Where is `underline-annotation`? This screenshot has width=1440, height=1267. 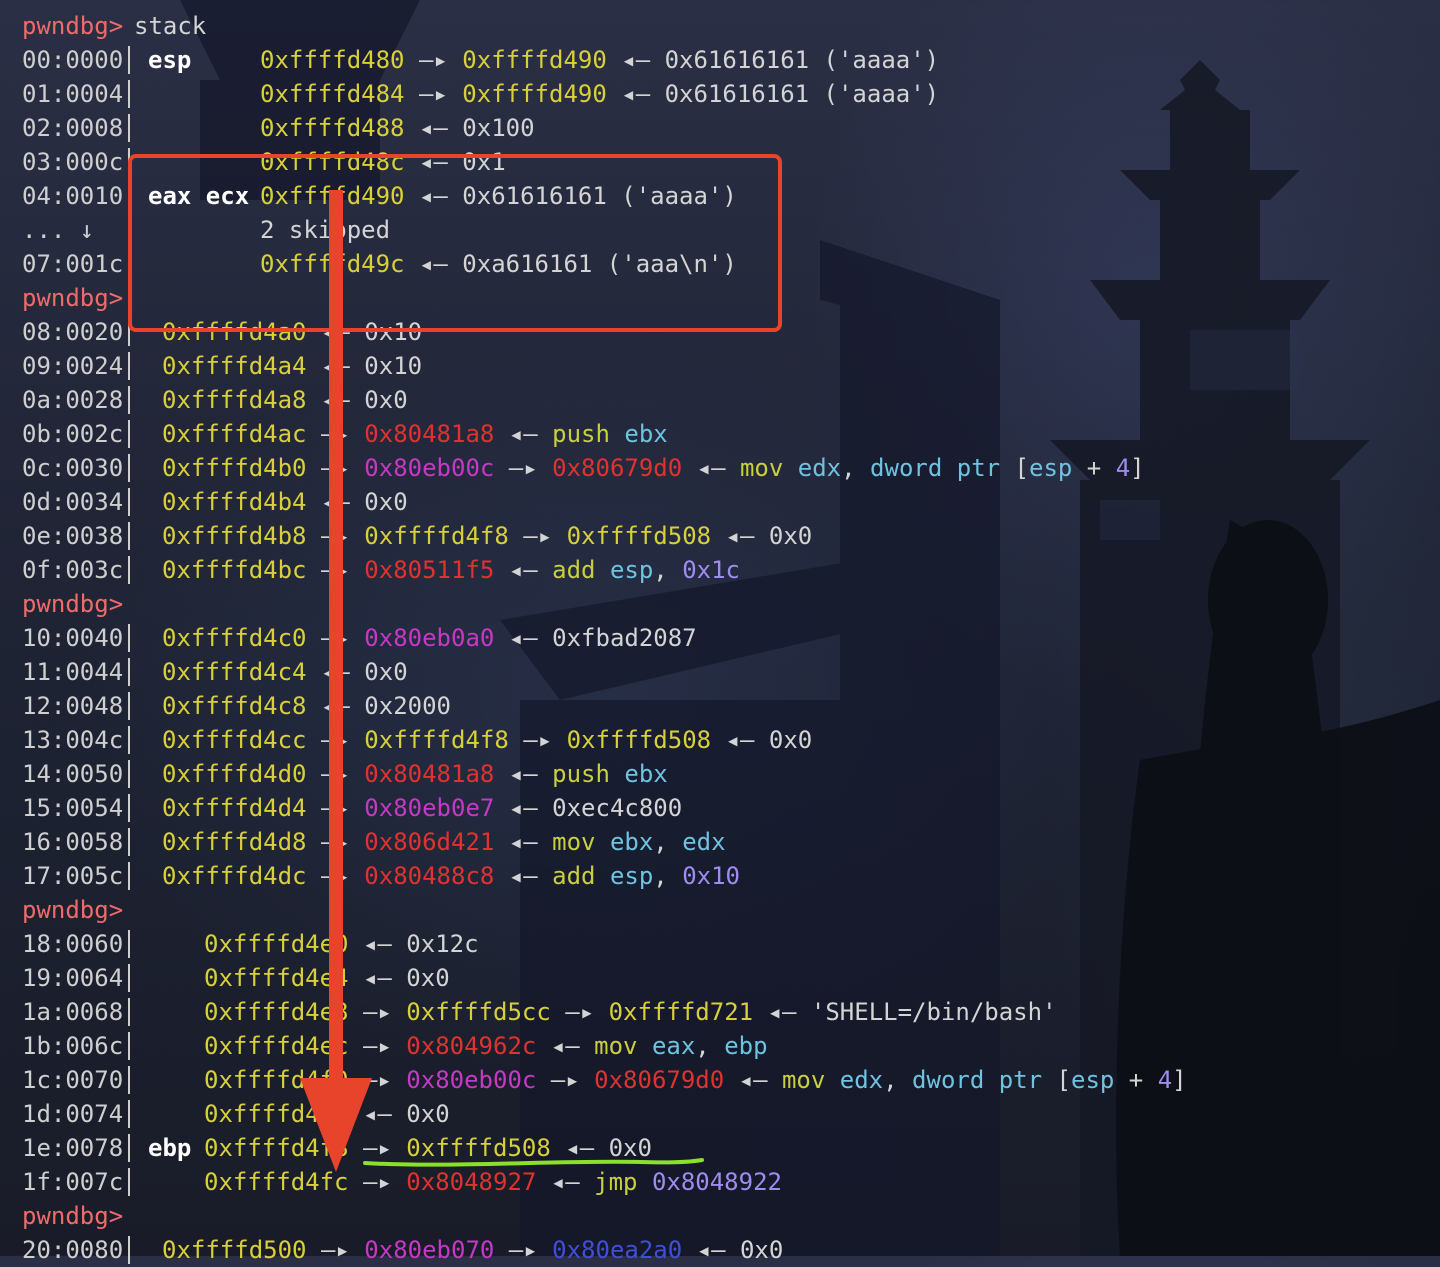 underline-annotation is located at coordinates (533, 1162).